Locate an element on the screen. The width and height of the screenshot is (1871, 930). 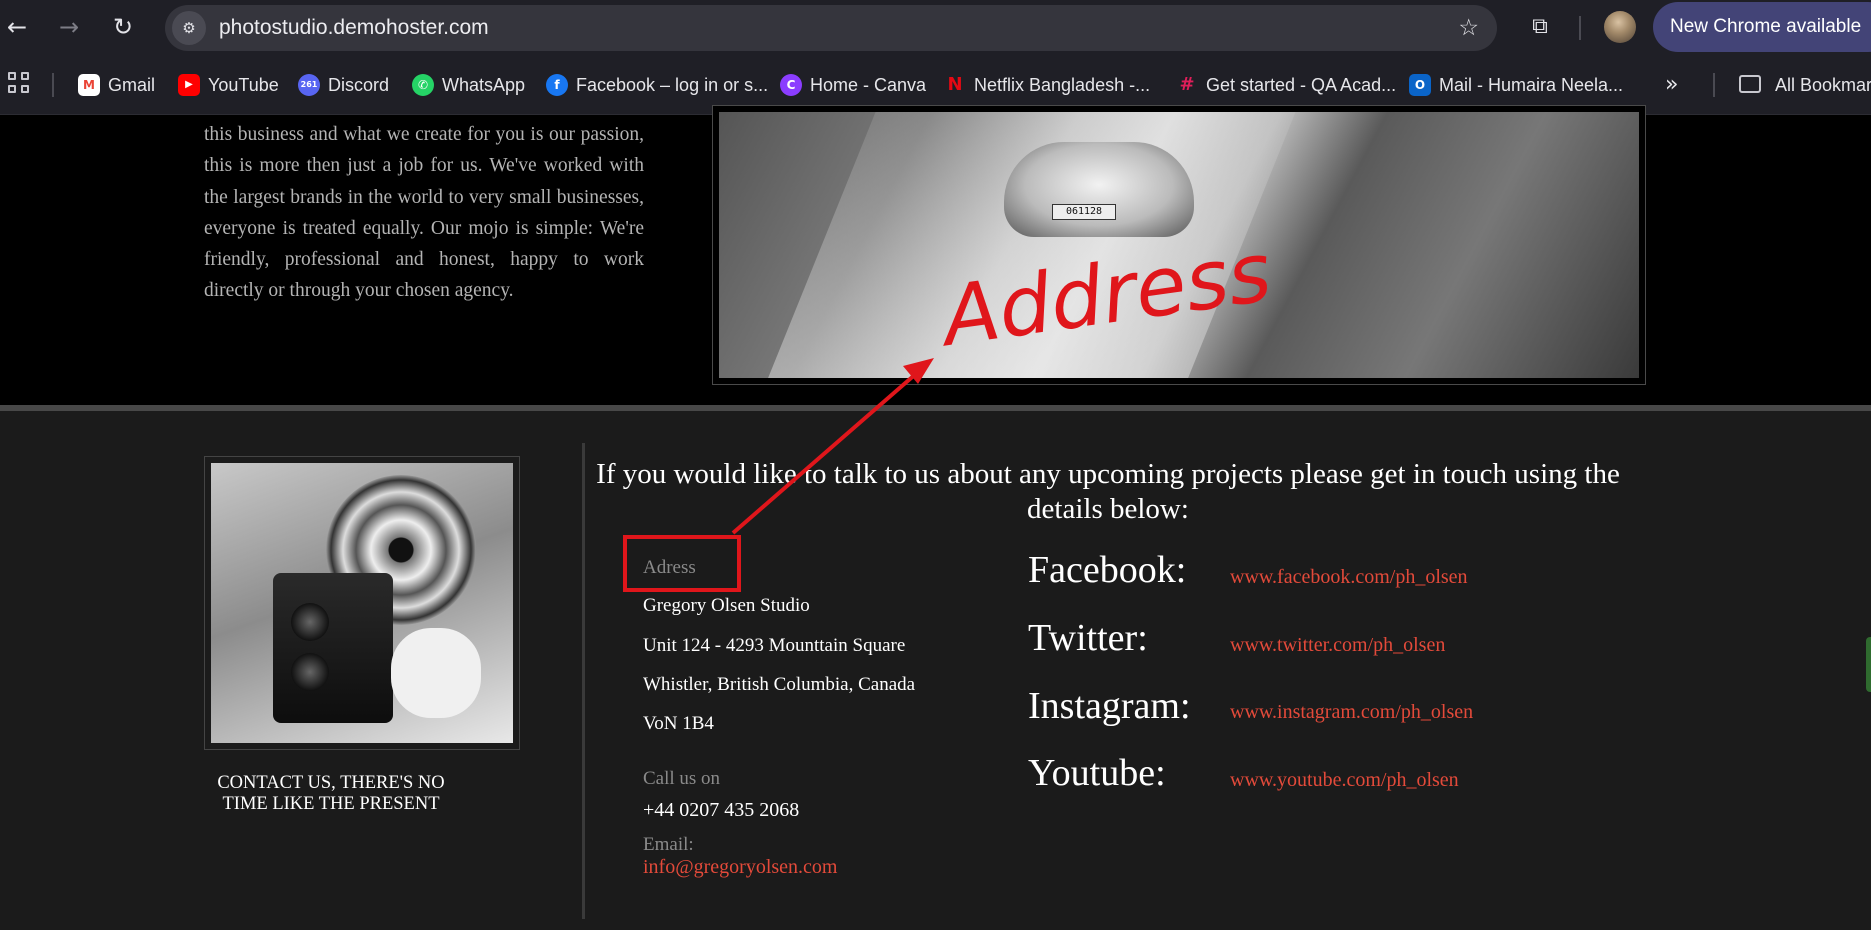
youtube-label: Youtube: is located at coordinates (1097, 773).